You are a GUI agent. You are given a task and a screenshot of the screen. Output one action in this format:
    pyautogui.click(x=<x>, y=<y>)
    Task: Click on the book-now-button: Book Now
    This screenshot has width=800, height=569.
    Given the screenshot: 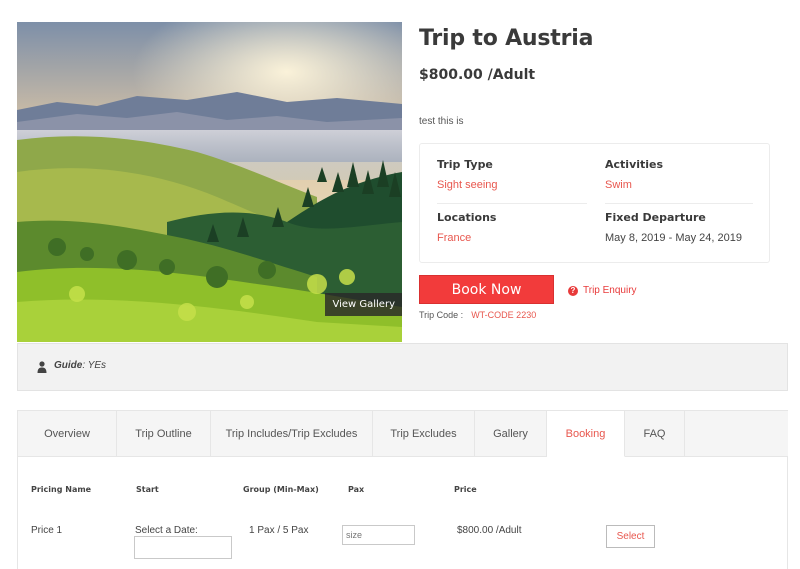 What is the action you would take?
    pyautogui.click(x=486, y=289)
    